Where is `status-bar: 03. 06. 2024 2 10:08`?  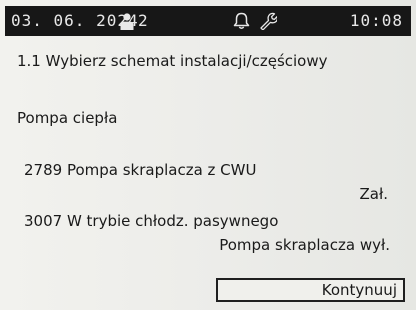
status-bar: 03. 06. 2024 2 10:08 is located at coordinates (208, 21).